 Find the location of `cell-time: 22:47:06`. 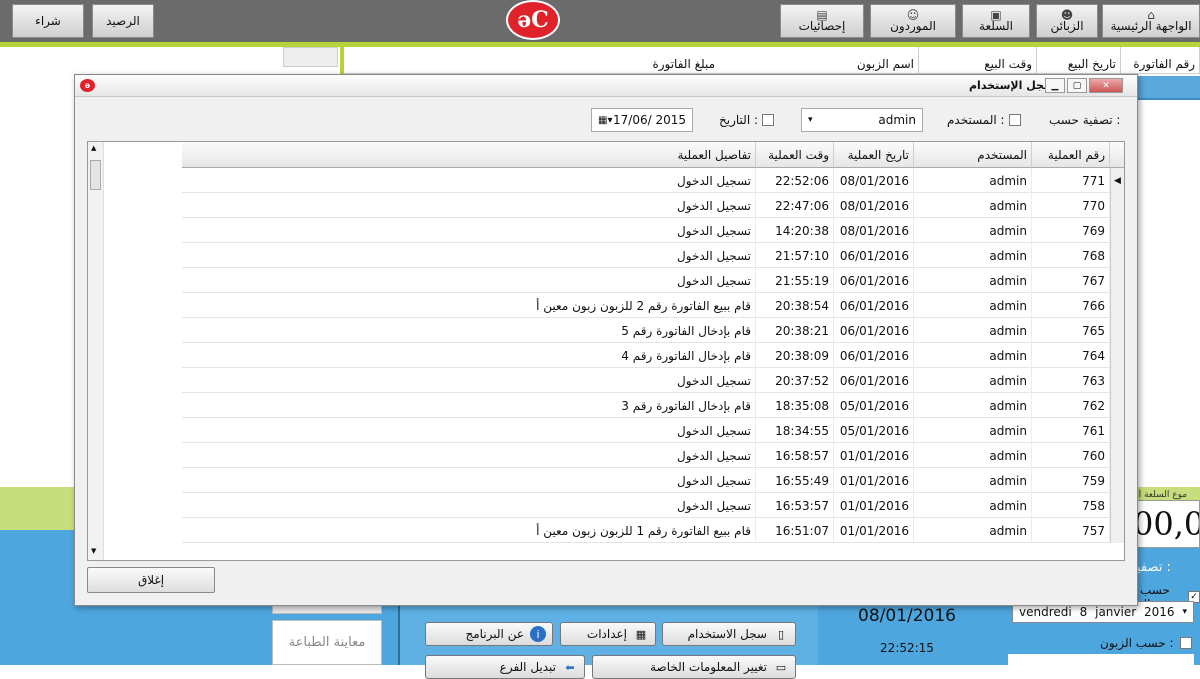

cell-time: 22:47:06 is located at coordinates (795, 205).